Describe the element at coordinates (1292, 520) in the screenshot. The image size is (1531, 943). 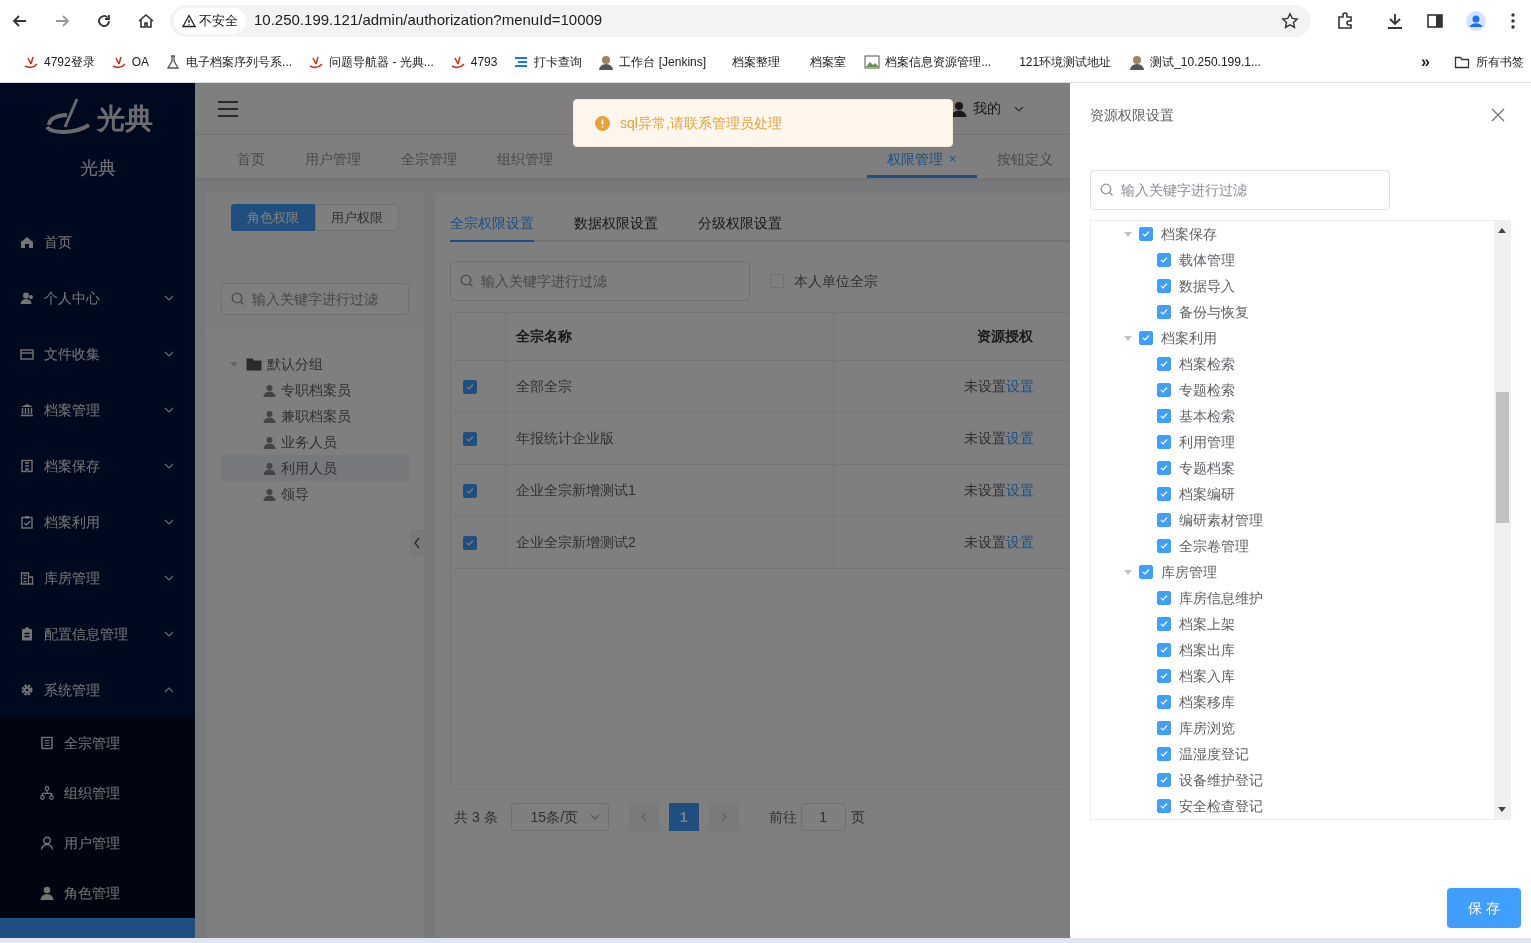
I see `tree-node: 编研素材管理` at that location.